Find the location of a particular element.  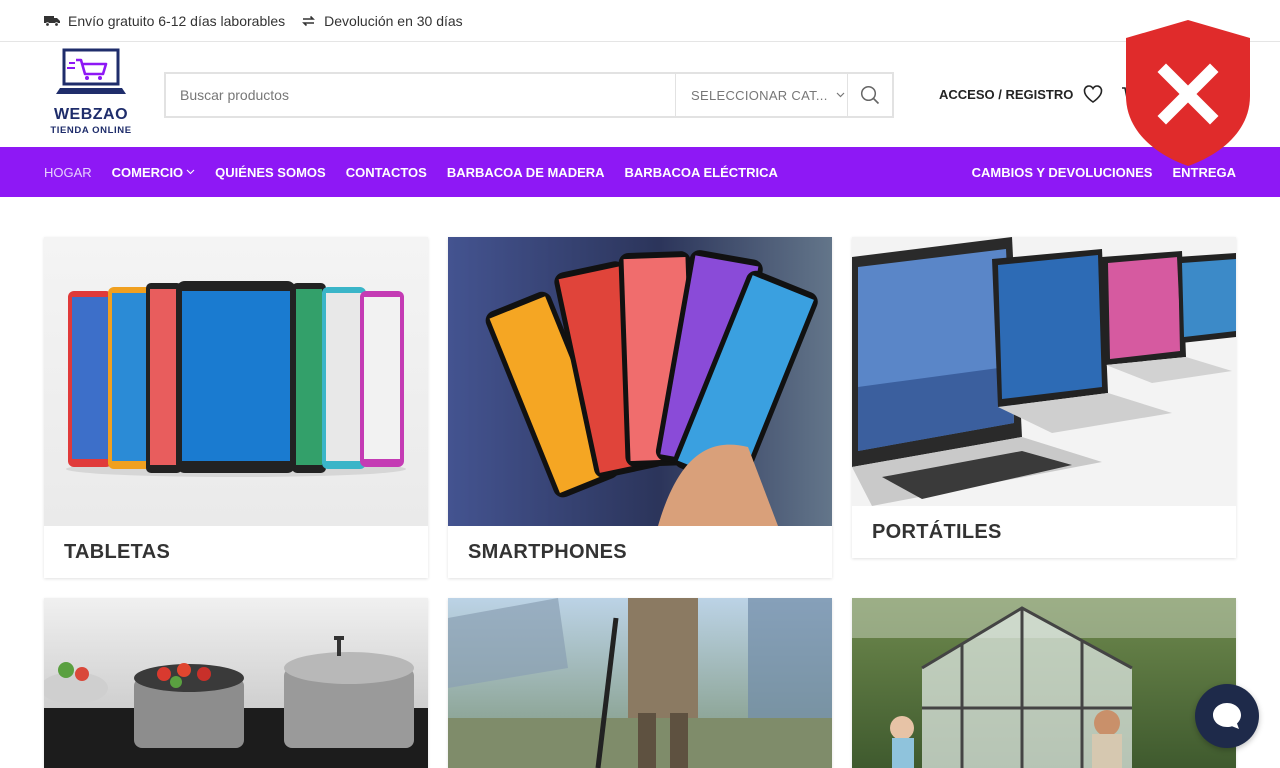

site-logo: WEBZAO TIENDA ONLINE is located at coordinates (91, 93).